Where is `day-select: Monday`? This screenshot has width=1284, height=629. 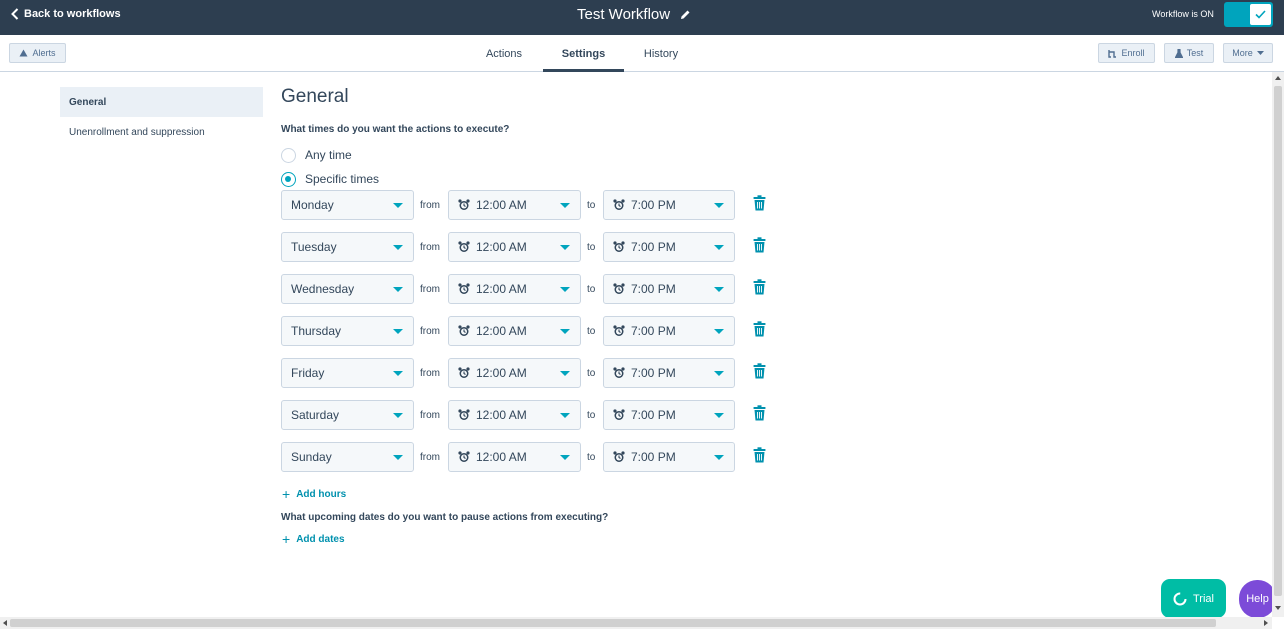
day-select: Monday is located at coordinates (347, 205).